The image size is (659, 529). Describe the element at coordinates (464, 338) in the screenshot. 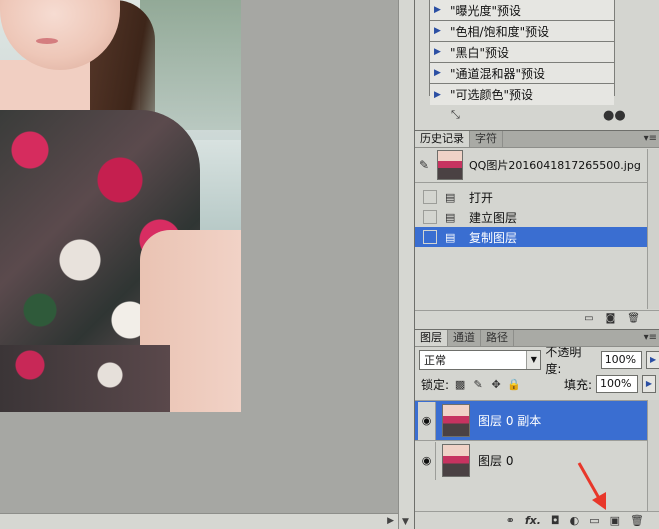

I see `tab-channels: 通道` at that location.